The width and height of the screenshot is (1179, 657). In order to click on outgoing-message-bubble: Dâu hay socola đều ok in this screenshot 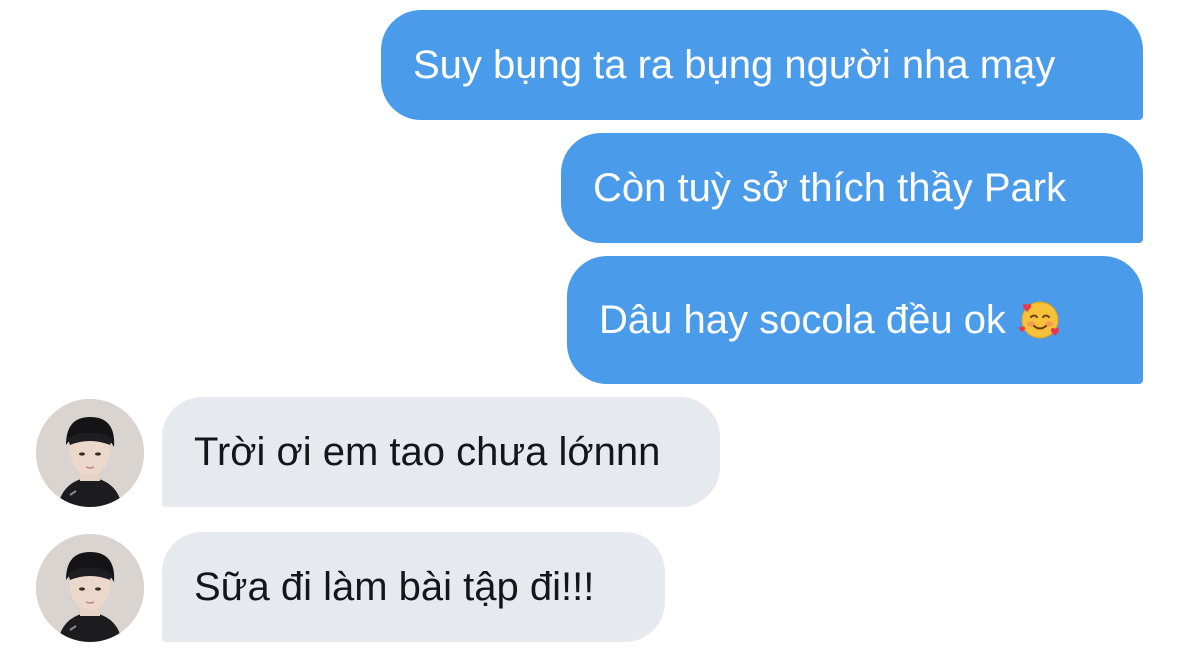, I will do `click(855, 320)`.